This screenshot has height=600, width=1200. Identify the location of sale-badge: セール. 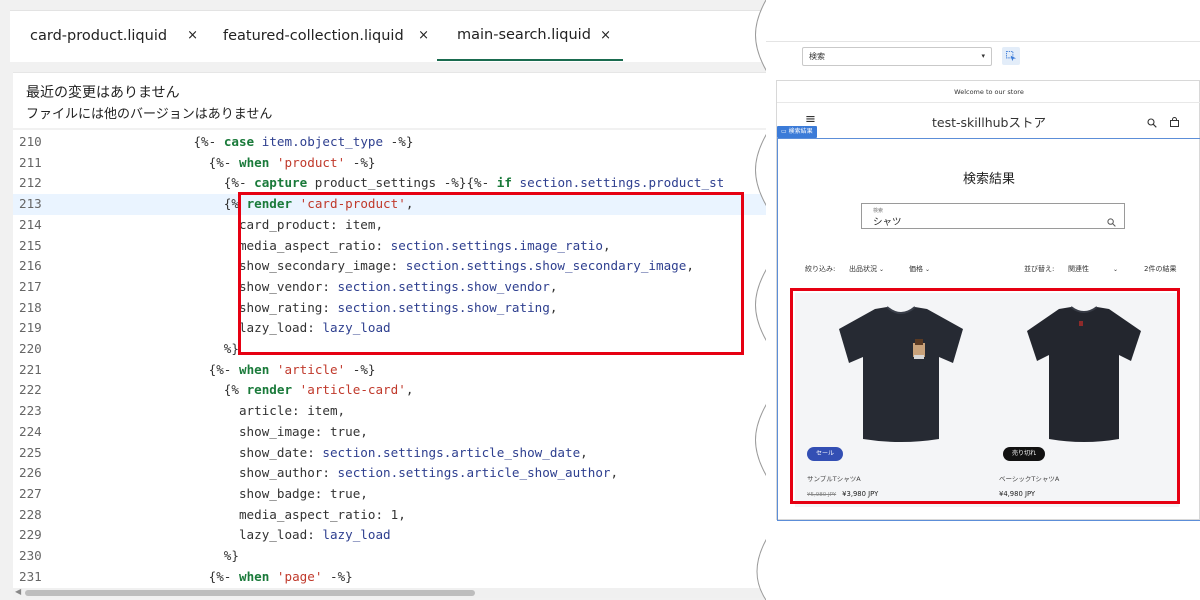
(825, 454).